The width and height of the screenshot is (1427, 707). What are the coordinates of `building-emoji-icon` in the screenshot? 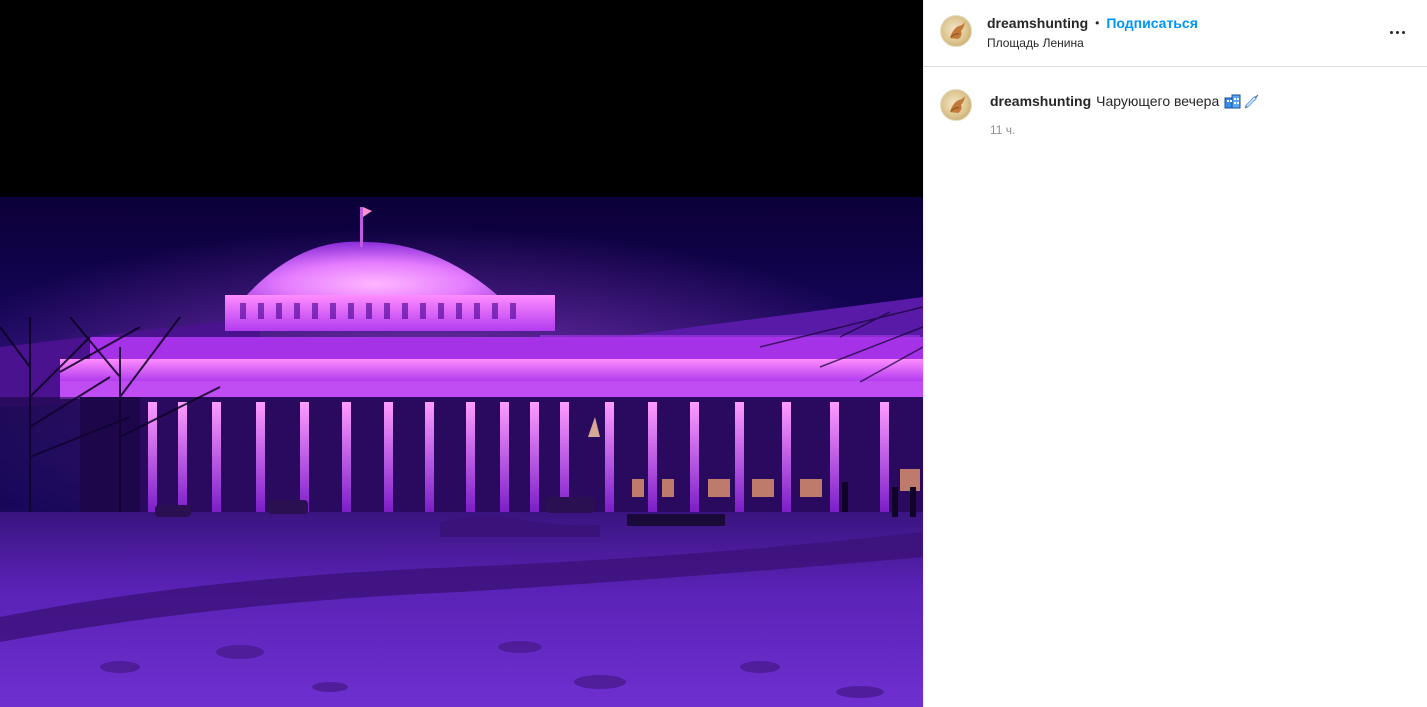 It's located at (1233, 101).